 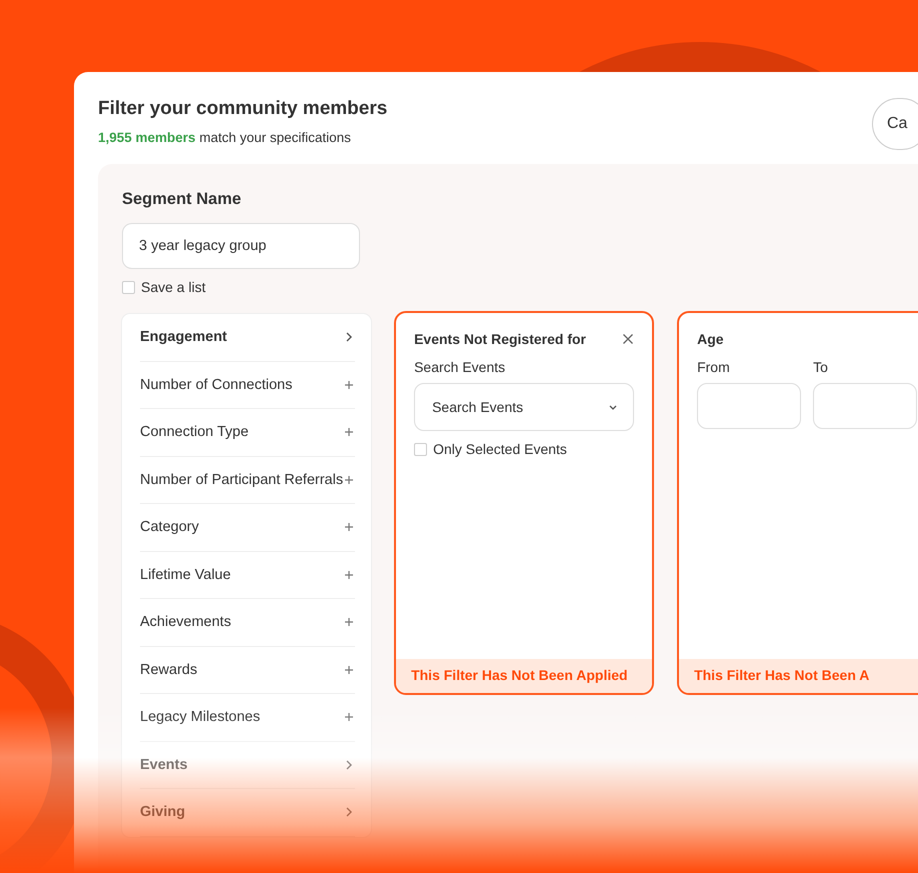 I want to click on segment-name-input: 3 year legacy group, so click(x=241, y=246).